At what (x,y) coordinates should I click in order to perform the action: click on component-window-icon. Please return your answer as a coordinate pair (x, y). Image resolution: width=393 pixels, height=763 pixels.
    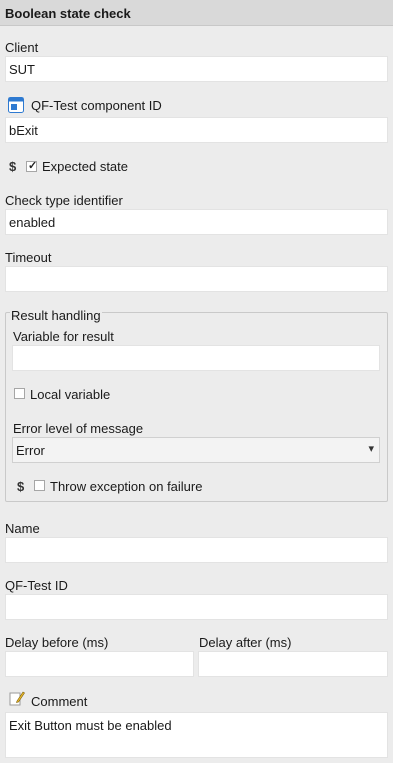
    Looking at the image, I should click on (16, 105).